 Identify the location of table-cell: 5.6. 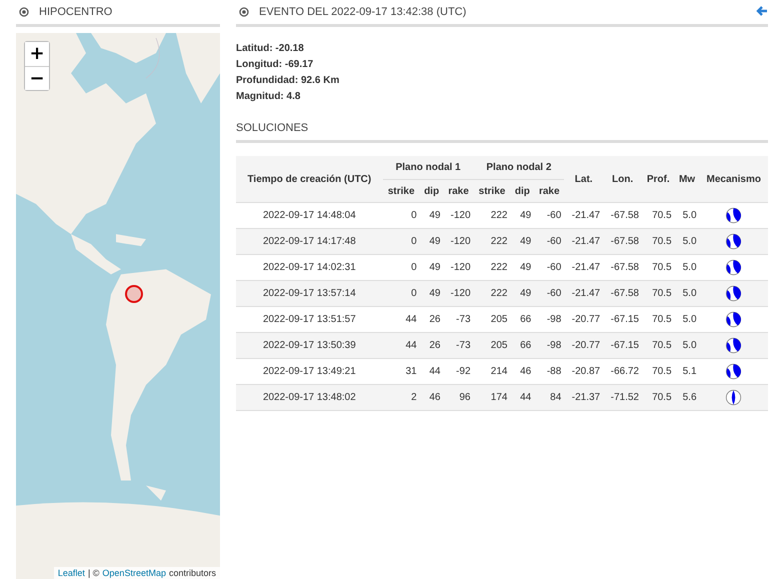
(687, 397).